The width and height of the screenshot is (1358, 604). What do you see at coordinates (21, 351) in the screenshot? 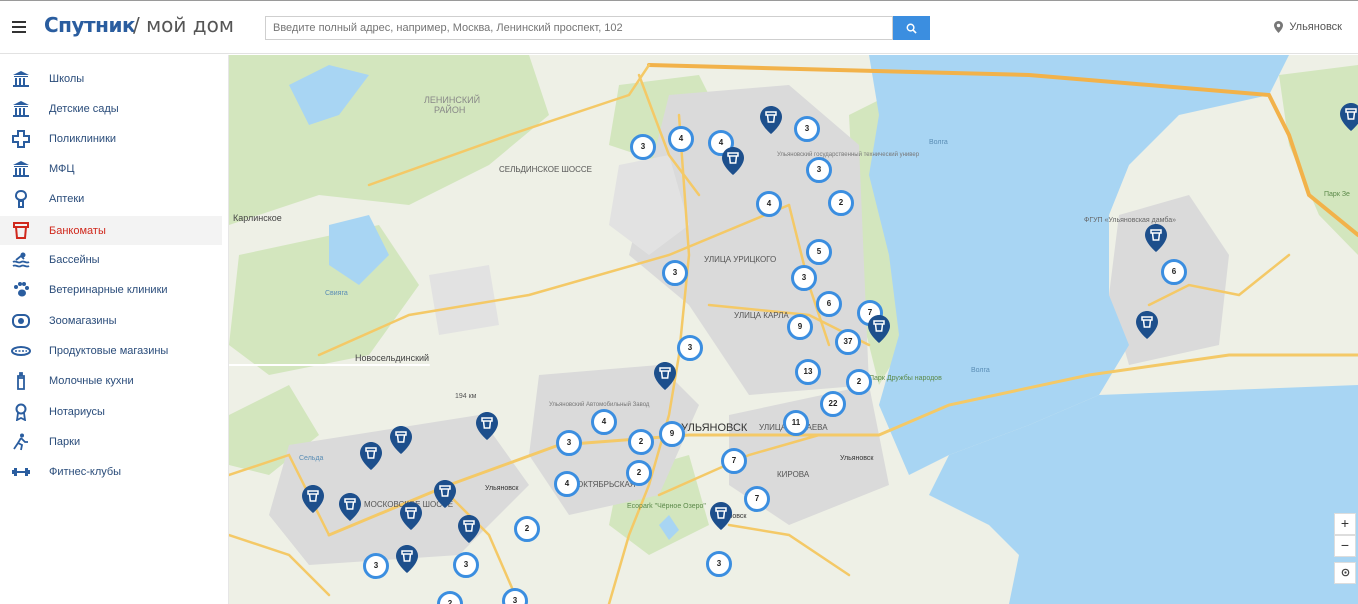
I see `grocery-icon` at bounding box center [21, 351].